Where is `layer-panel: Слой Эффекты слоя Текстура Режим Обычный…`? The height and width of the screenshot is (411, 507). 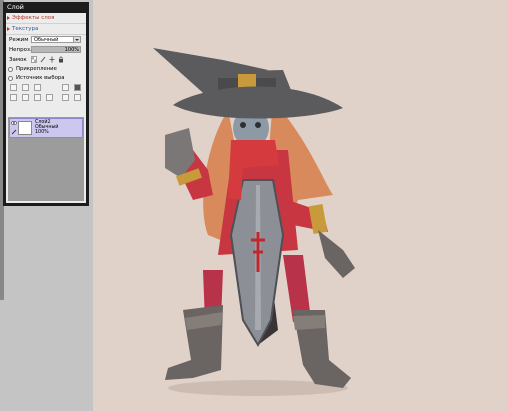 layer-panel: Слой Эффекты слоя Текстура Режим Обычный… is located at coordinates (46, 104).